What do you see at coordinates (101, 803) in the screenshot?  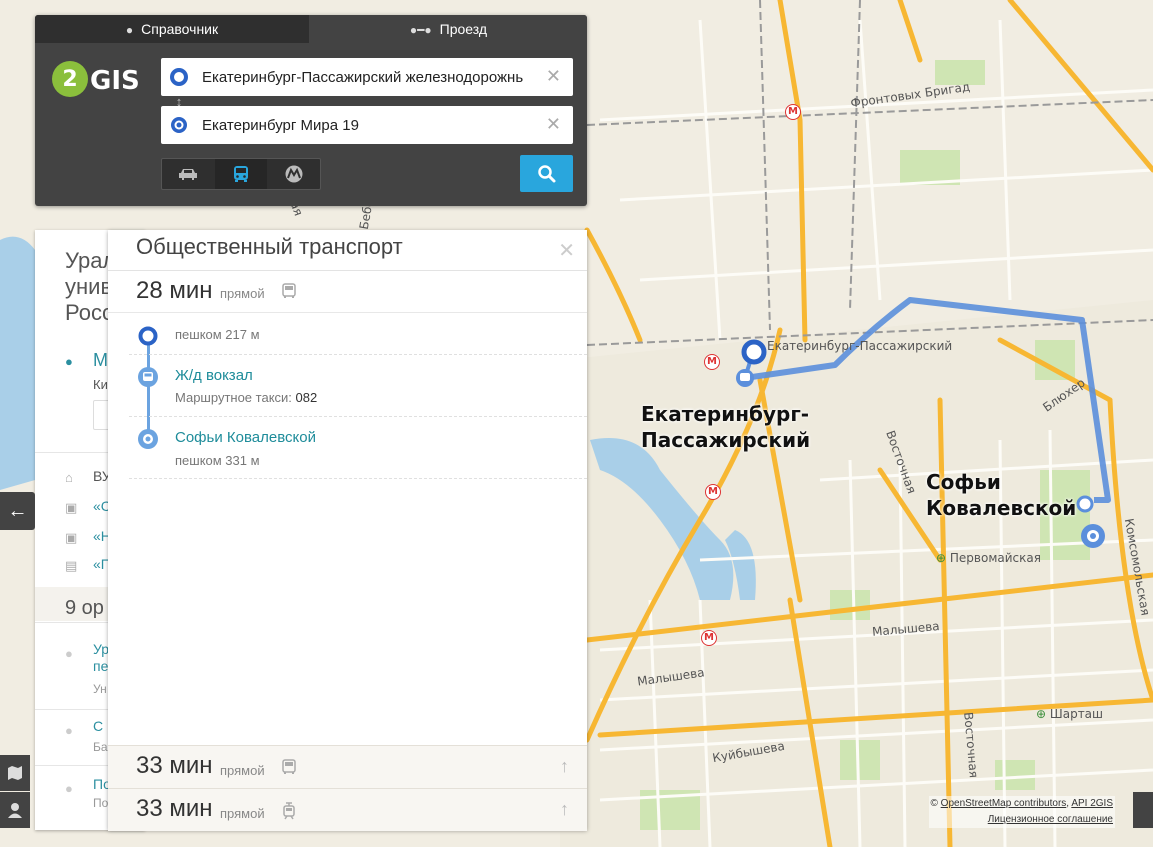 I see `org-item-sub: По` at bounding box center [101, 803].